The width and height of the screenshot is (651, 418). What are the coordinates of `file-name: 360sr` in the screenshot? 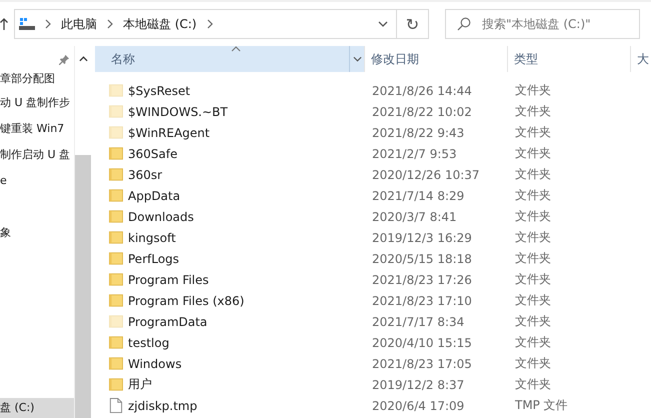 It's located at (145, 175).